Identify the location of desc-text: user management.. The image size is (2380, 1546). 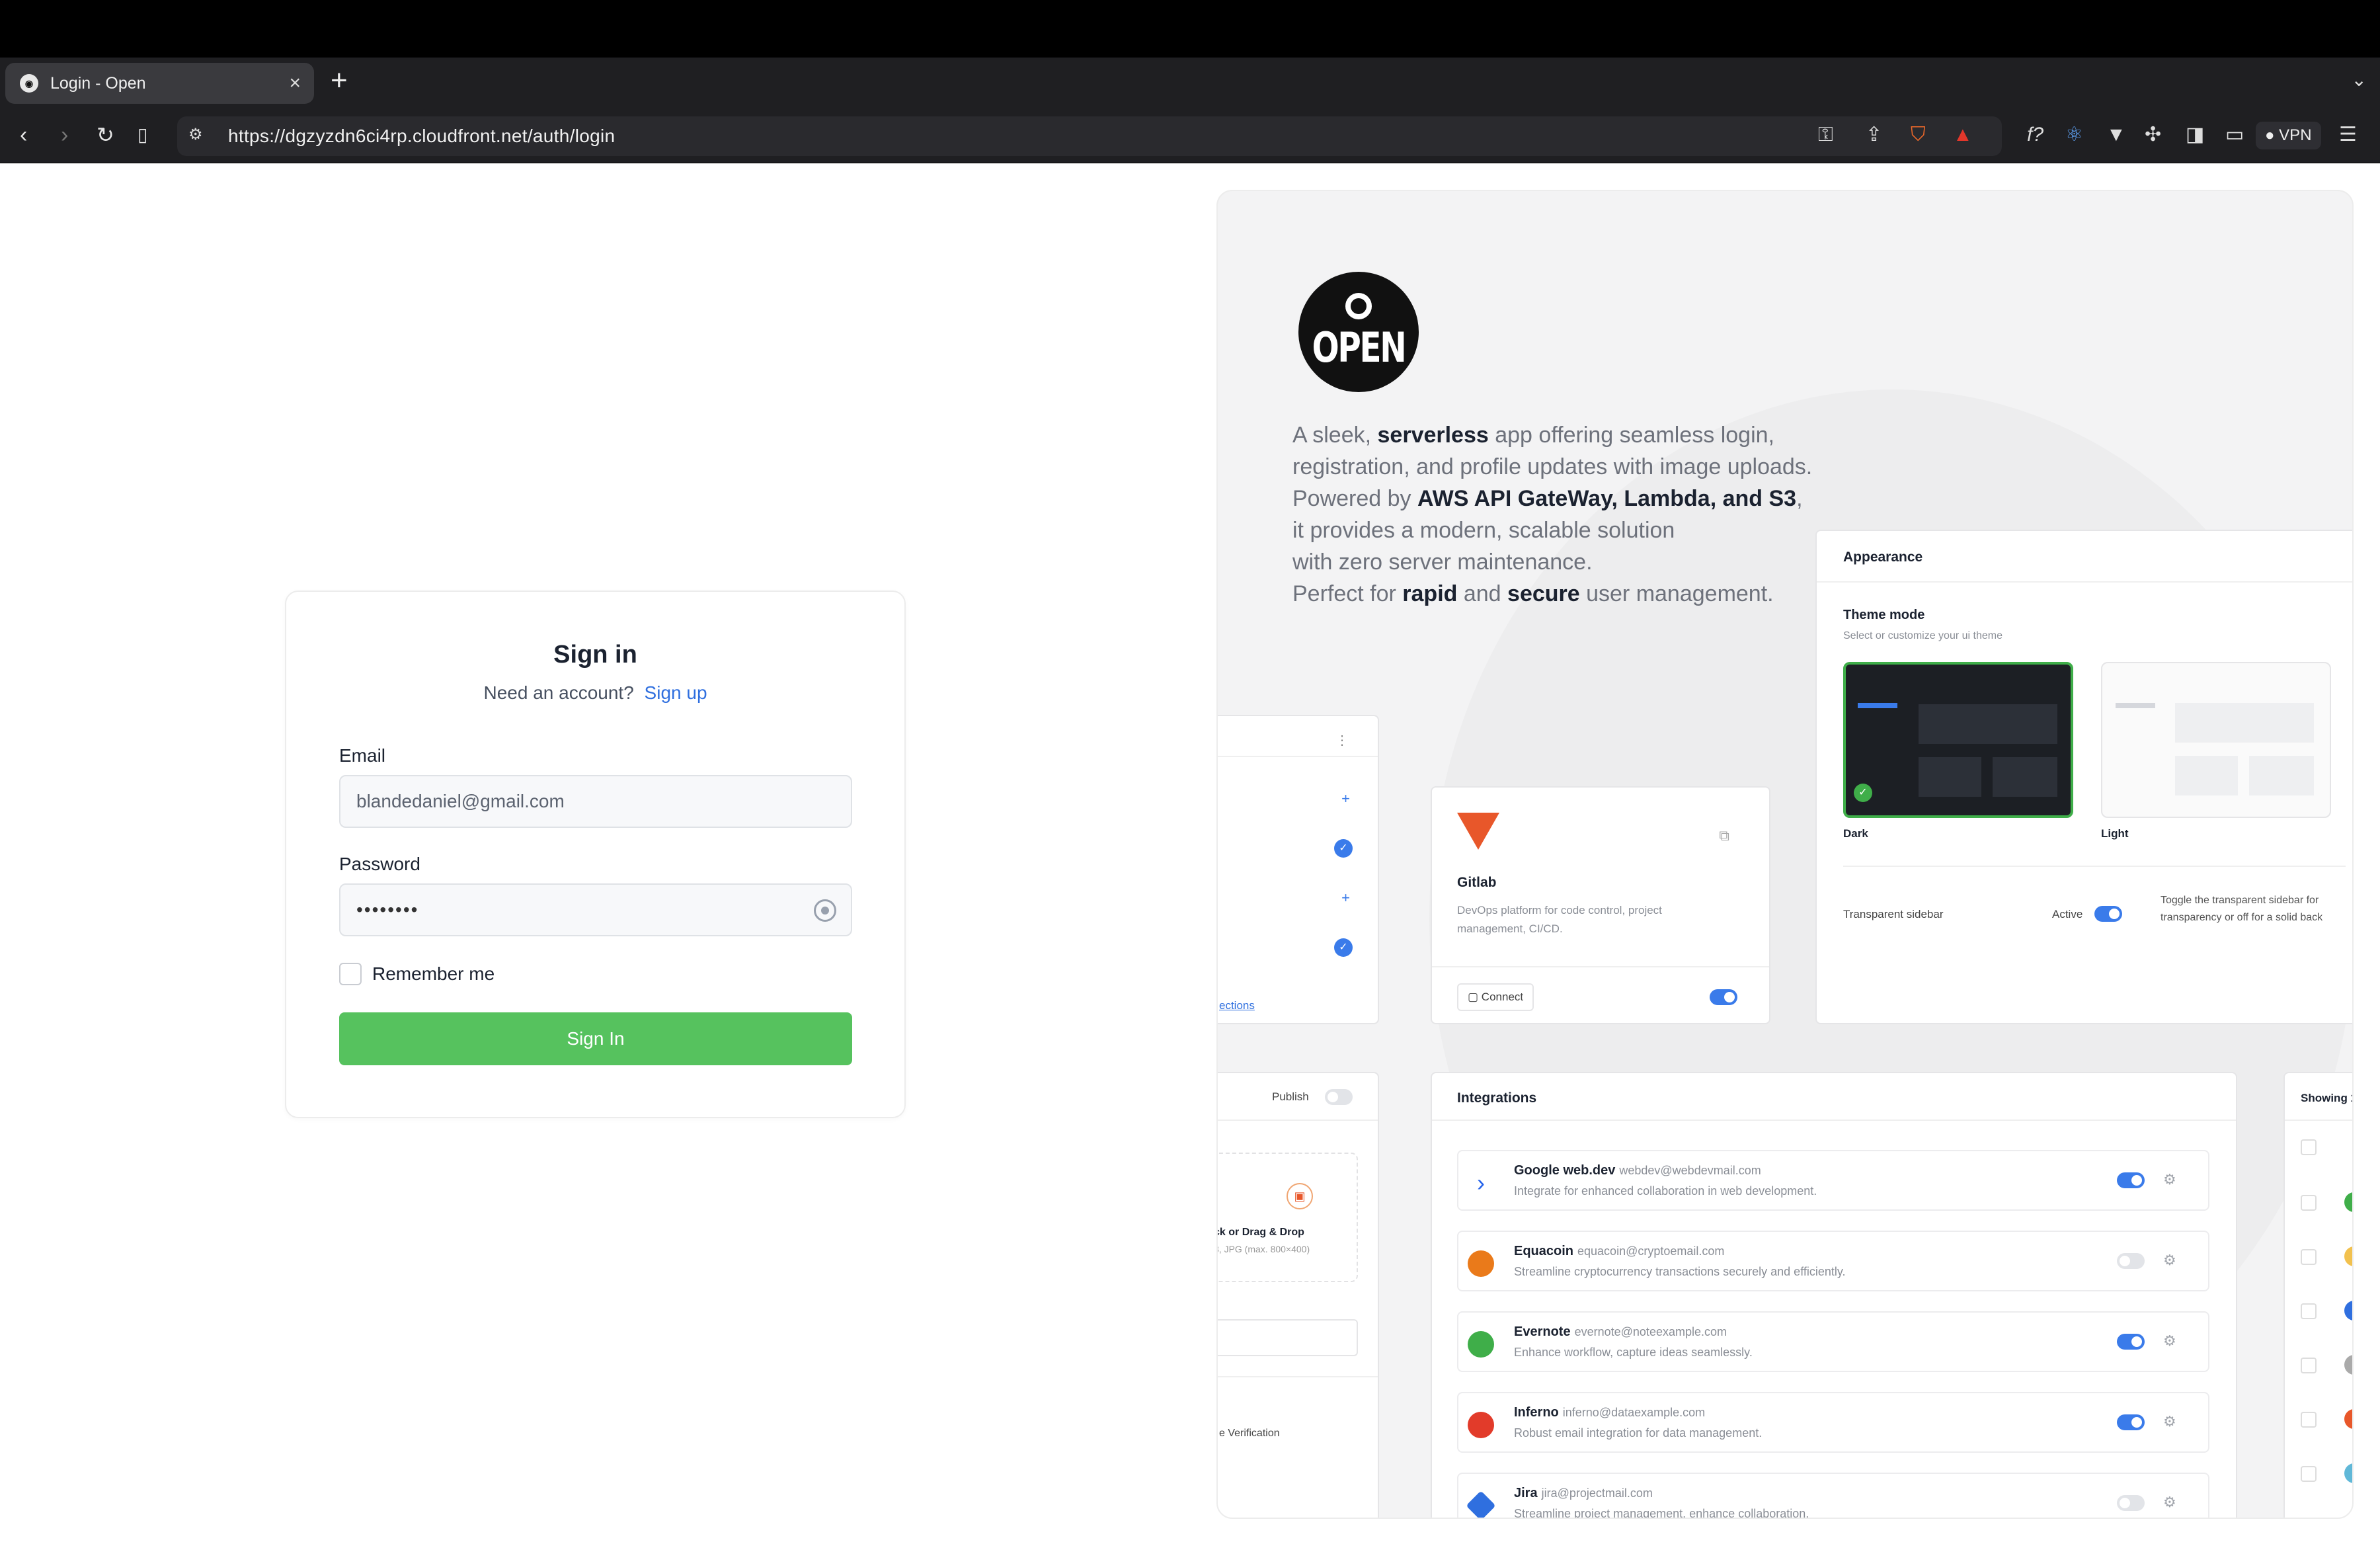
(1676, 593).